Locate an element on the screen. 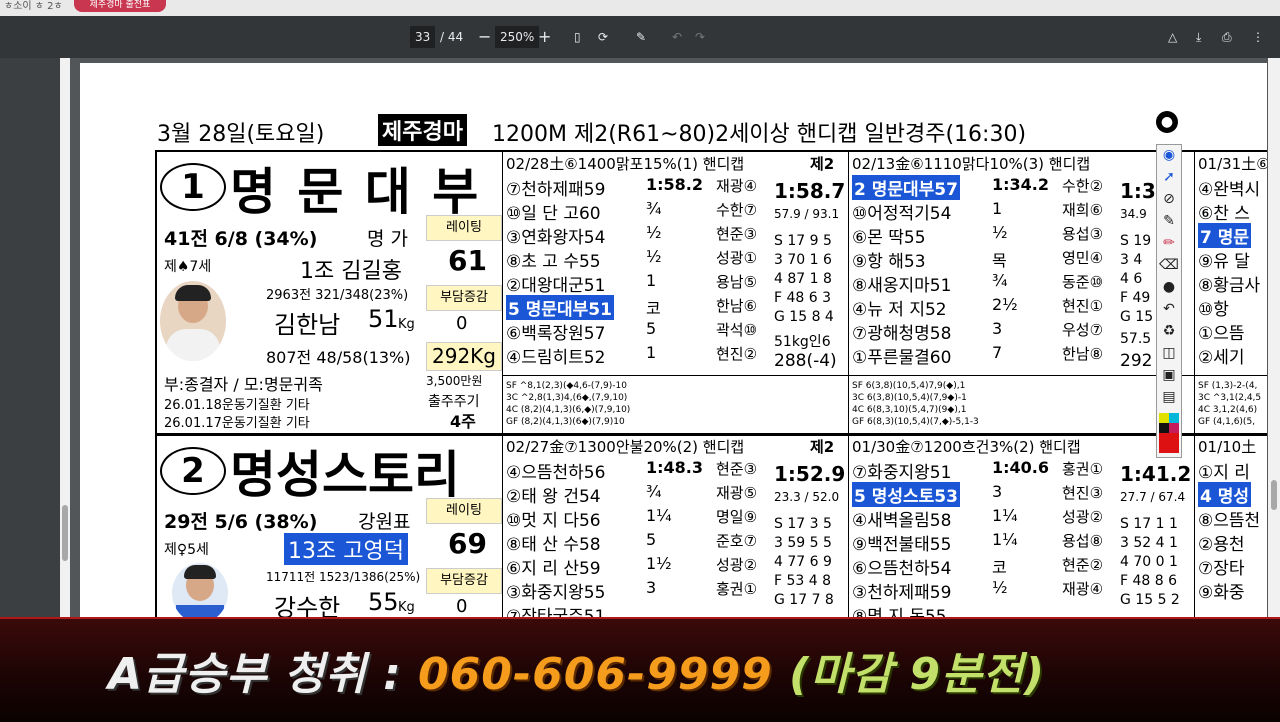 The image size is (1280, 722). zoom-out-button: − is located at coordinates (484, 37).